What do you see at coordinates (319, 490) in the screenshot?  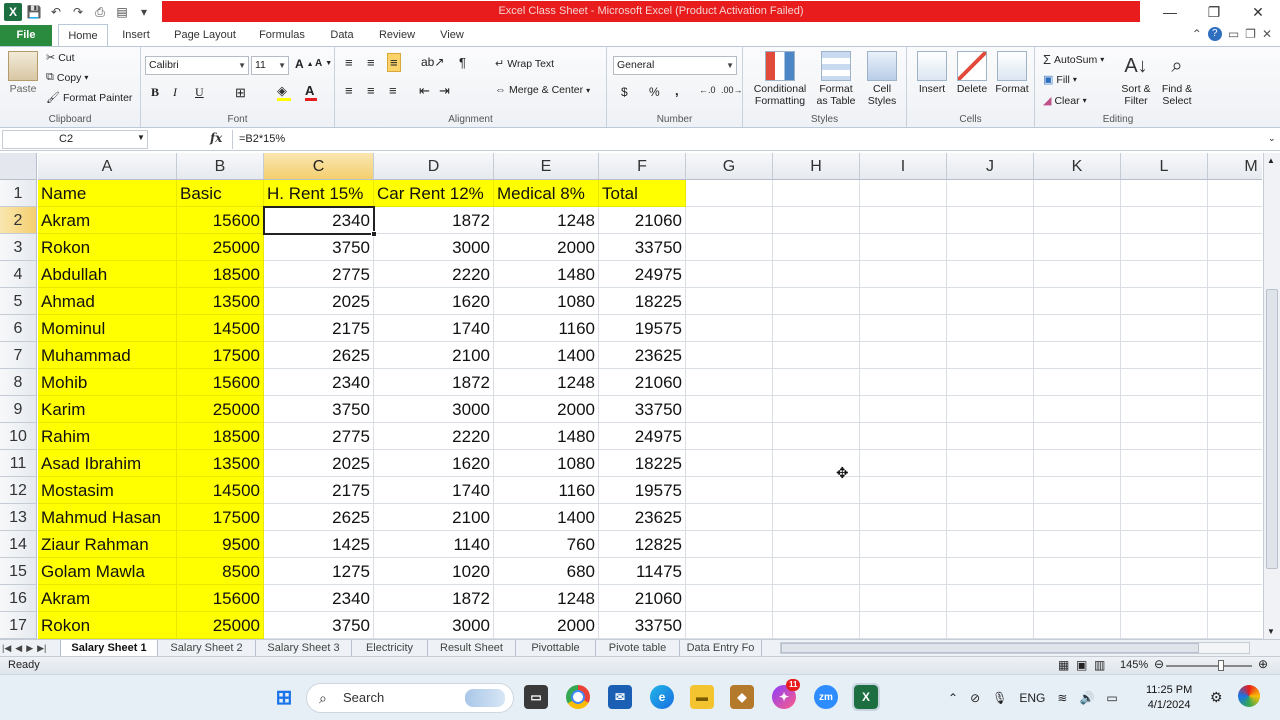 I see `value-cell: 2175` at bounding box center [319, 490].